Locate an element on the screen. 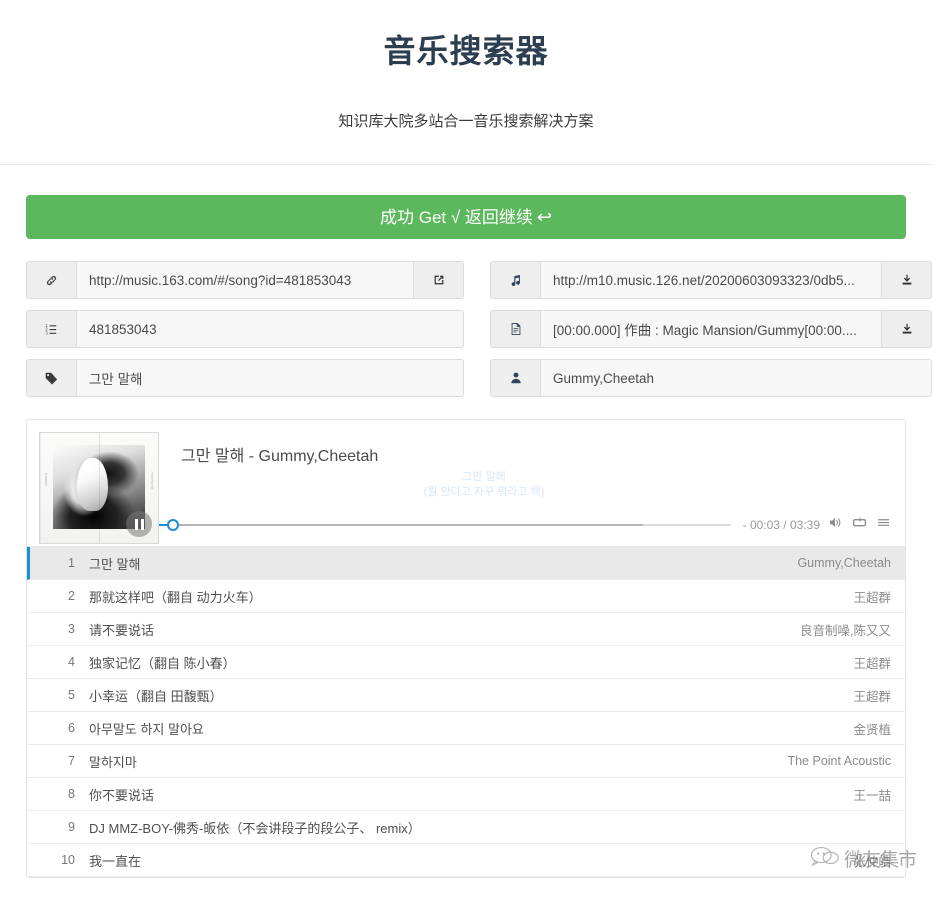 Image resolution: width=932 pixels, height=900 pixels. success-return-banner: 成功 Get √ 返回继续 ↩ is located at coordinates (466, 217).